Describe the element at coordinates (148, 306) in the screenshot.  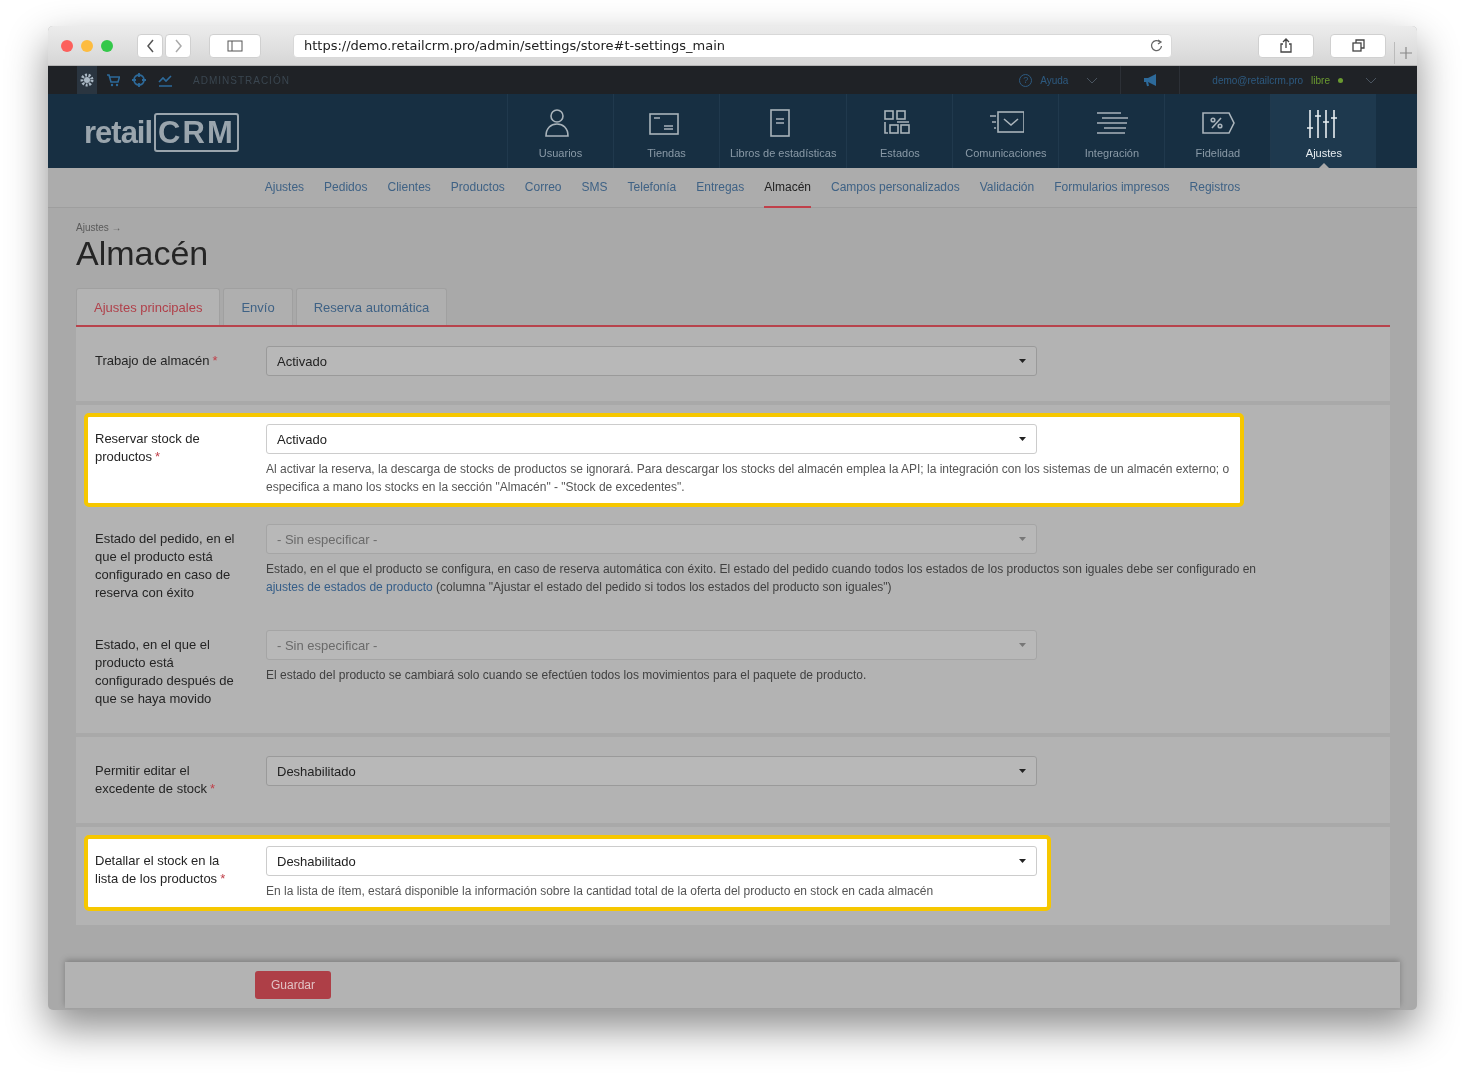
I see `tab: Ajustes principales` at that location.